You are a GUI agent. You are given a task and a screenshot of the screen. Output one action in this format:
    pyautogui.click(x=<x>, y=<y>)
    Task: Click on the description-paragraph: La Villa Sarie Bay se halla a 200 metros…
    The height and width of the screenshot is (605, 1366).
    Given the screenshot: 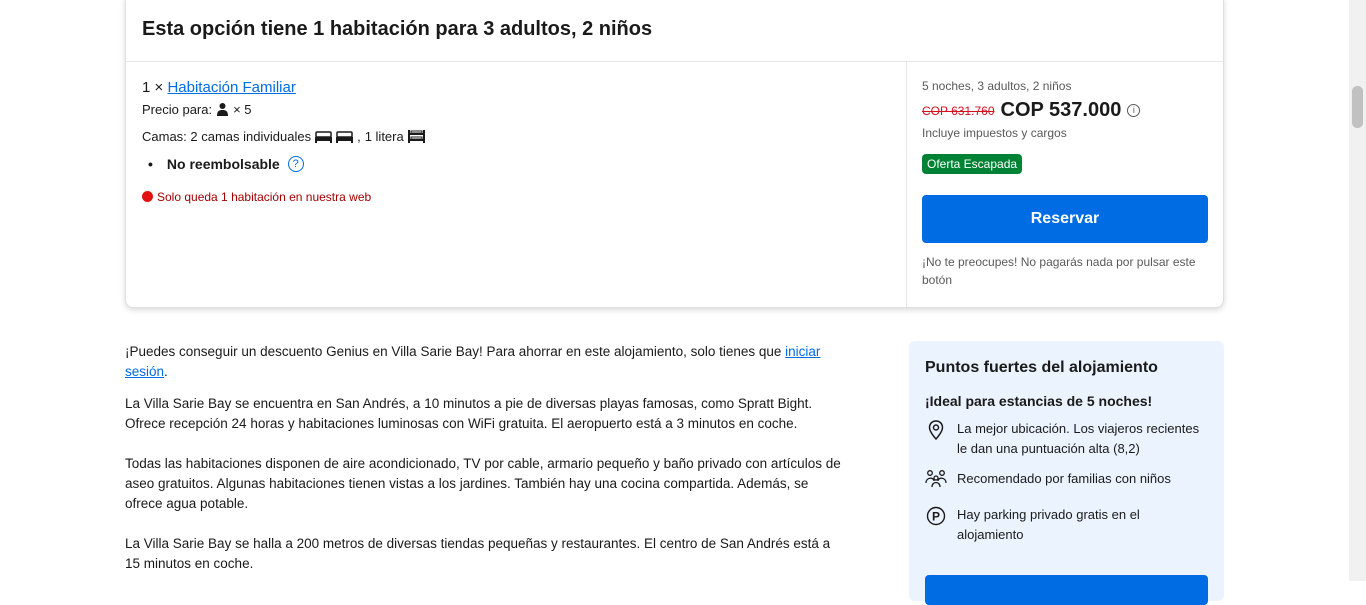 What is the action you would take?
    pyautogui.click(x=478, y=553)
    